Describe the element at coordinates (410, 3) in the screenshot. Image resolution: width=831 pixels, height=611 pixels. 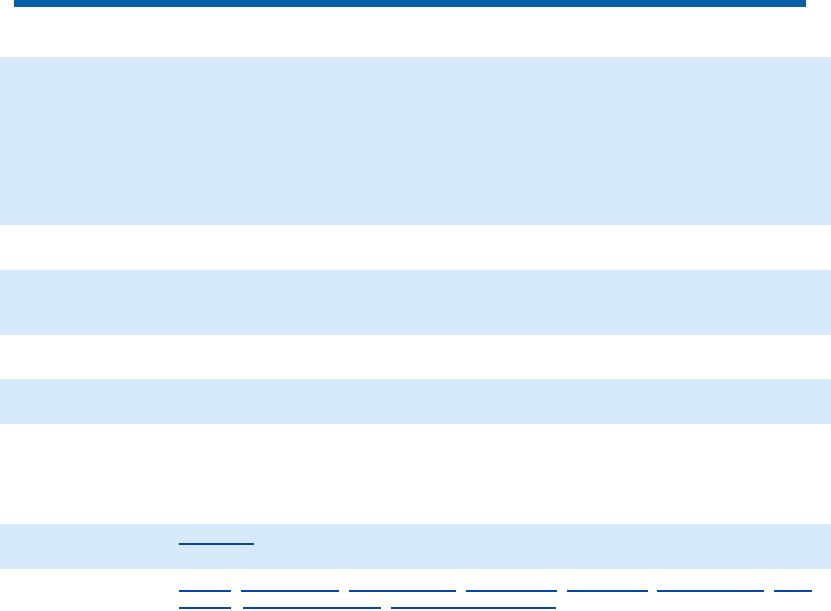
I see `header-bar` at that location.